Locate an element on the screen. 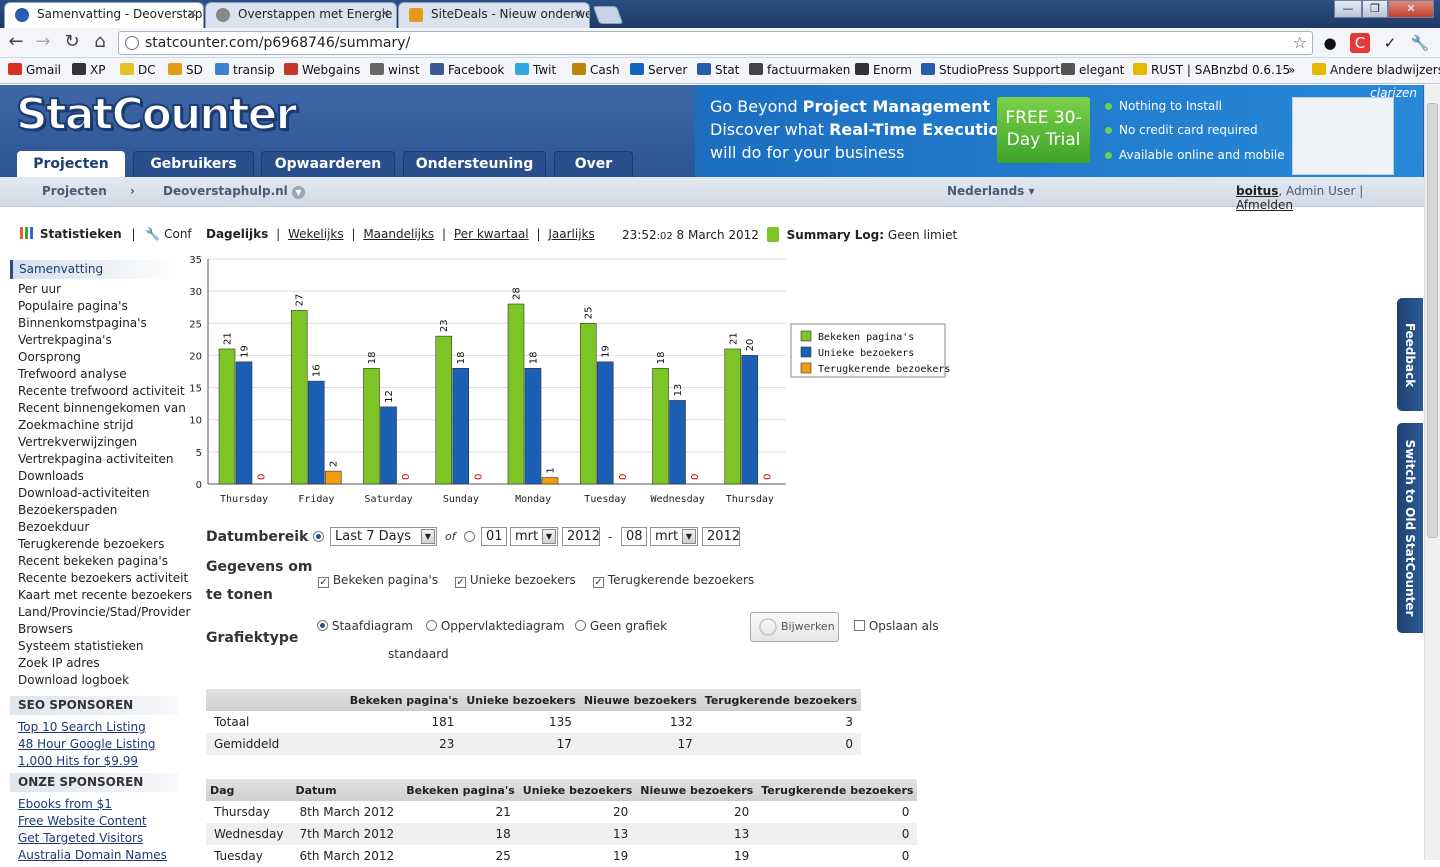 The width and height of the screenshot is (1440, 867). sidebar-item-vertrekpagina-s: Vertrekpagina's is located at coordinates (65, 340).